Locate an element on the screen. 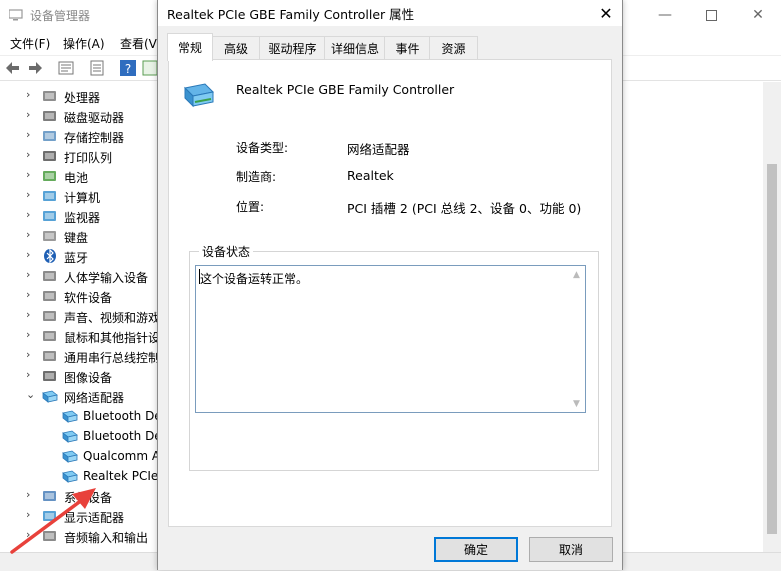 This screenshot has height=571, width=781. camera-icon is located at coordinates (49, 376).